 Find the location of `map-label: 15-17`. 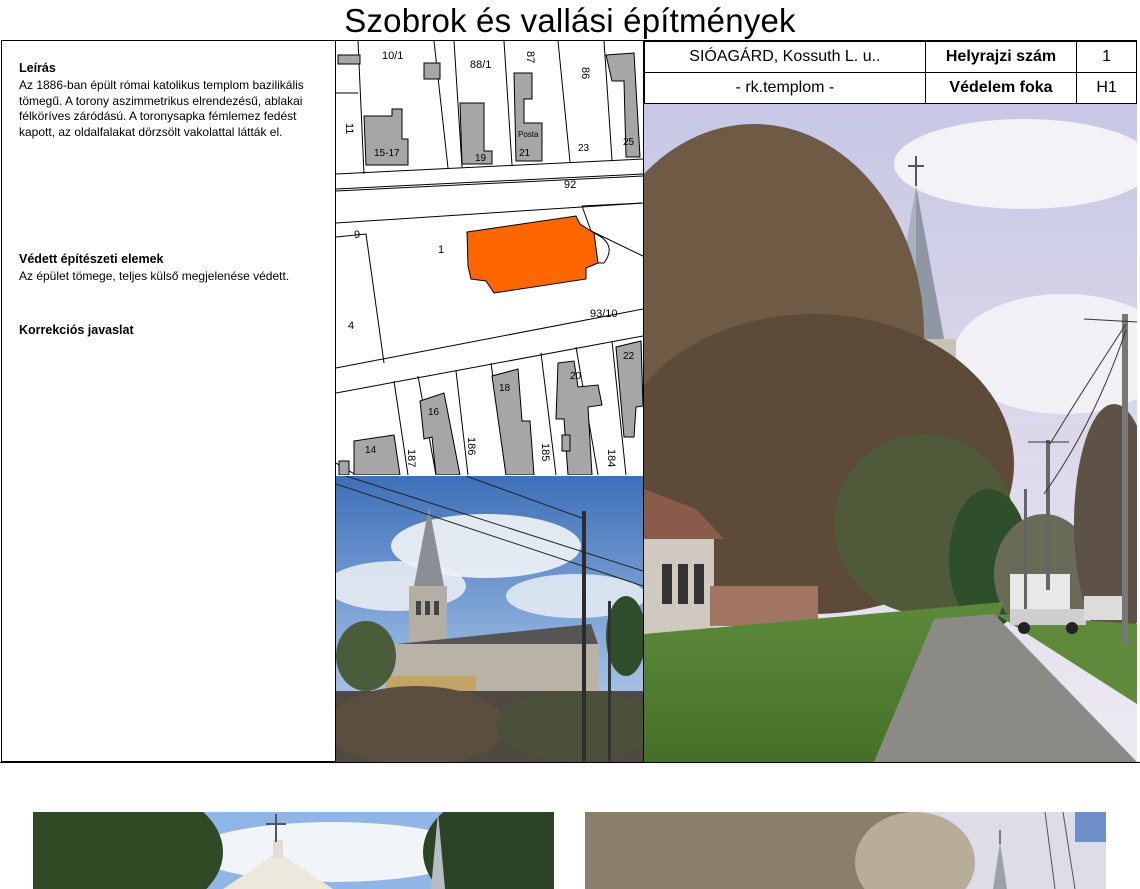

map-label: 15-17 is located at coordinates (387, 153).